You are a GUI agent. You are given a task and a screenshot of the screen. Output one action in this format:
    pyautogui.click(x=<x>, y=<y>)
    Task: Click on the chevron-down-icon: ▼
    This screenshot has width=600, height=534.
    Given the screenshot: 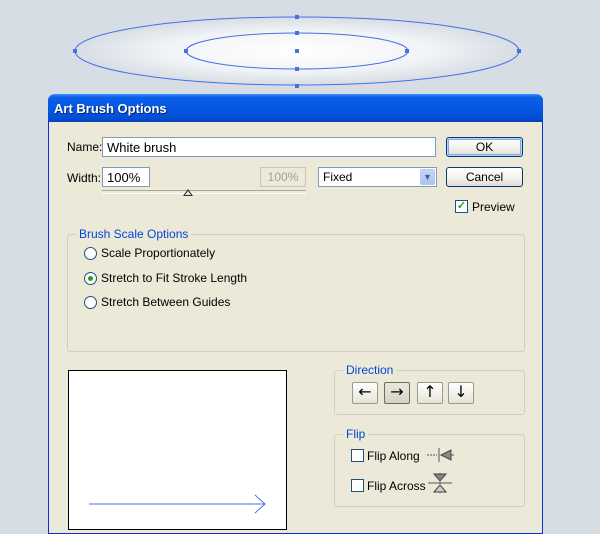 What is the action you would take?
    pyautogui.click(x=427, y=177)
    